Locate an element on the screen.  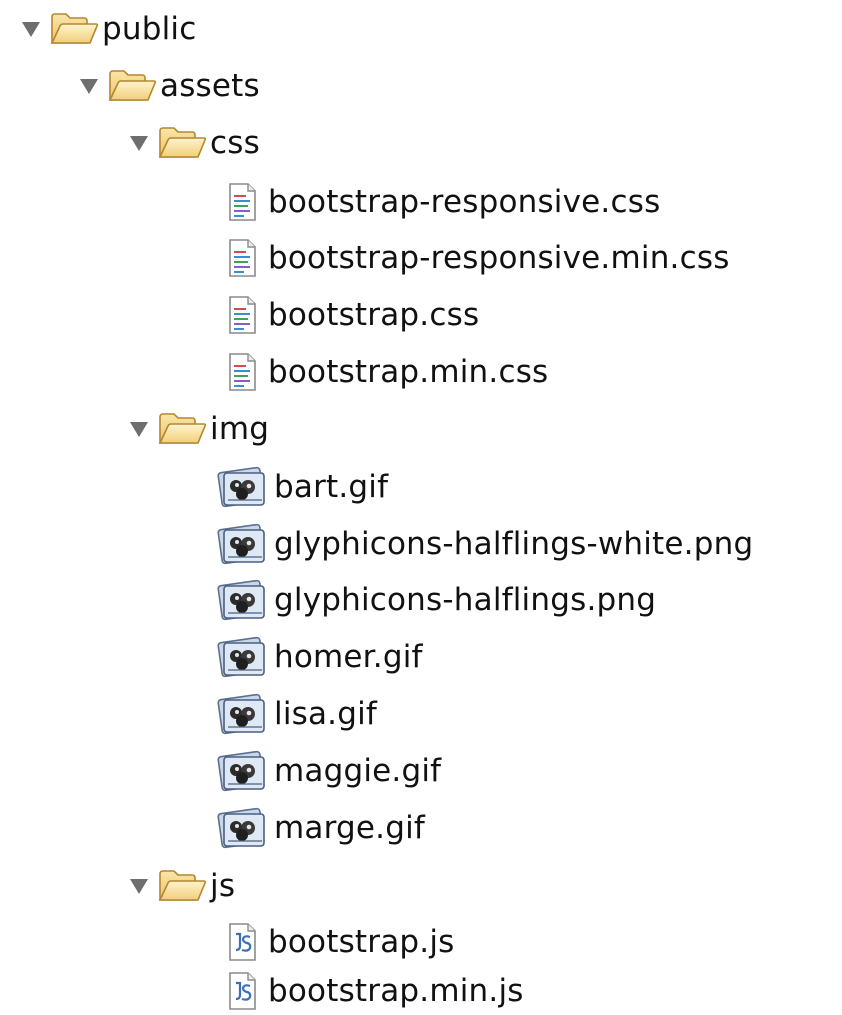
tree-node-css: css is located at coordinates (194, 143).